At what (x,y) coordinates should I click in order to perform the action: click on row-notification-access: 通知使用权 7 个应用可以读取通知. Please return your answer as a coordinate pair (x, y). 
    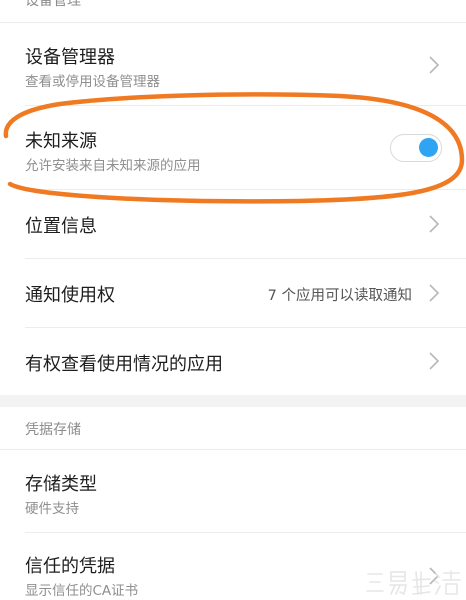
    Looking at the image, I should click on (233, 293).